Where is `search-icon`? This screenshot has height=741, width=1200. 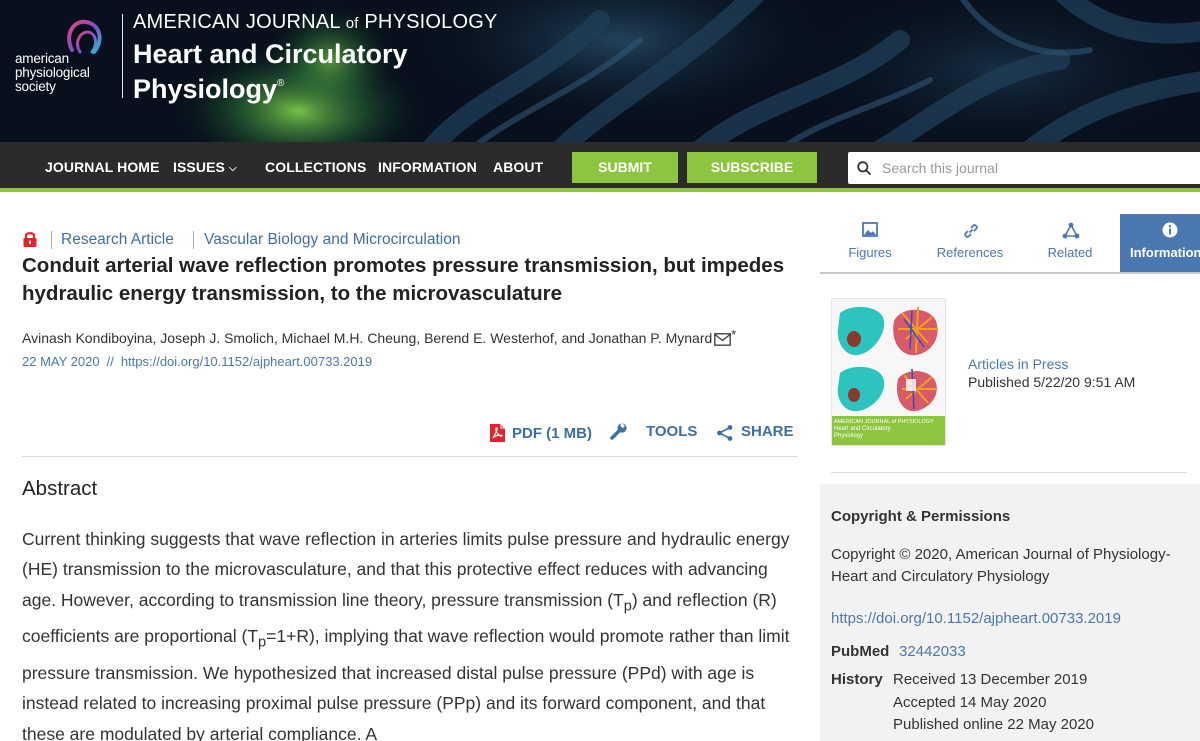 search-icon is located at coordinates (864, 168).